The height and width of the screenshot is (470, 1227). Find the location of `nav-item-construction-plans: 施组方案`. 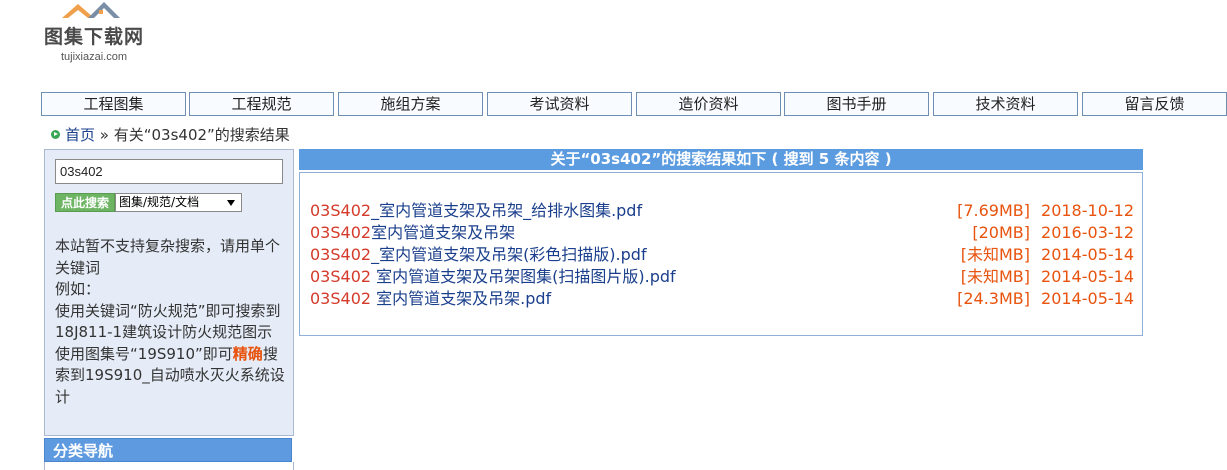

nav-item-construction-plans: 施组方案 is located at coordinates (410, 104).